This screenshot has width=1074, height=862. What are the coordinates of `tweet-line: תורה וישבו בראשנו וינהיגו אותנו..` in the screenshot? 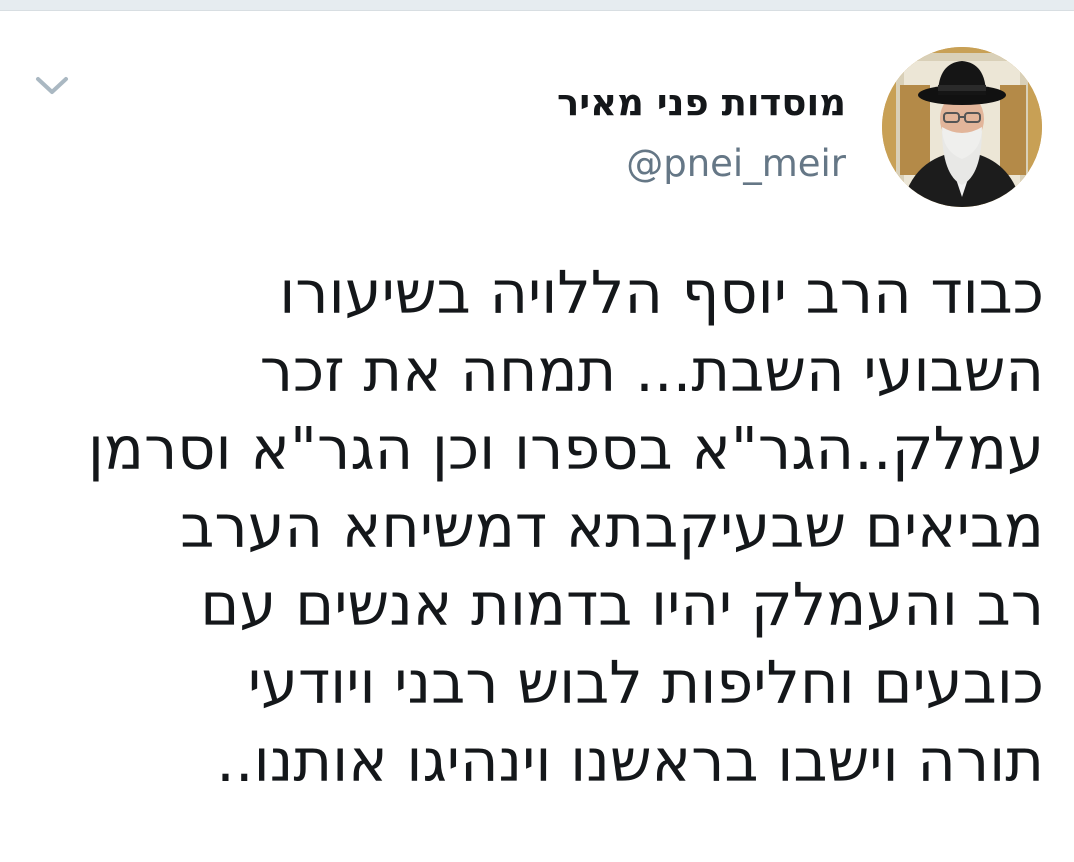 It's located at (630, 760).